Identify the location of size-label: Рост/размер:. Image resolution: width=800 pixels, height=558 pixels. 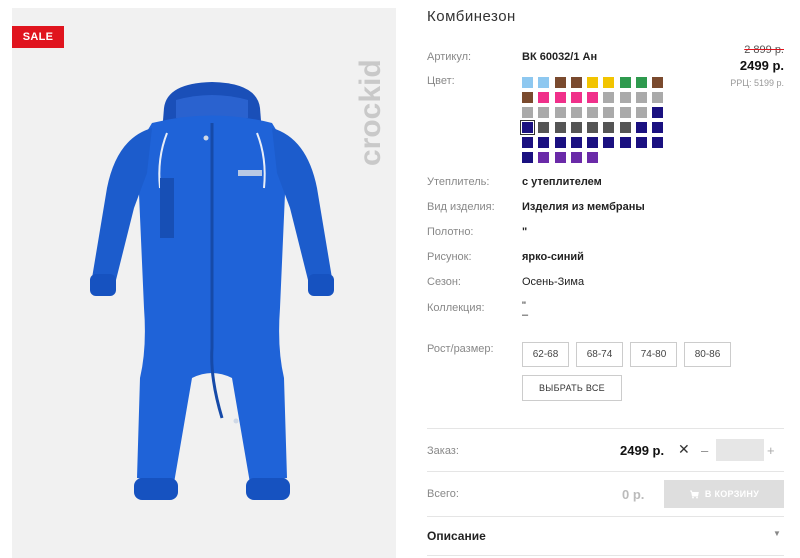
(460, 349).